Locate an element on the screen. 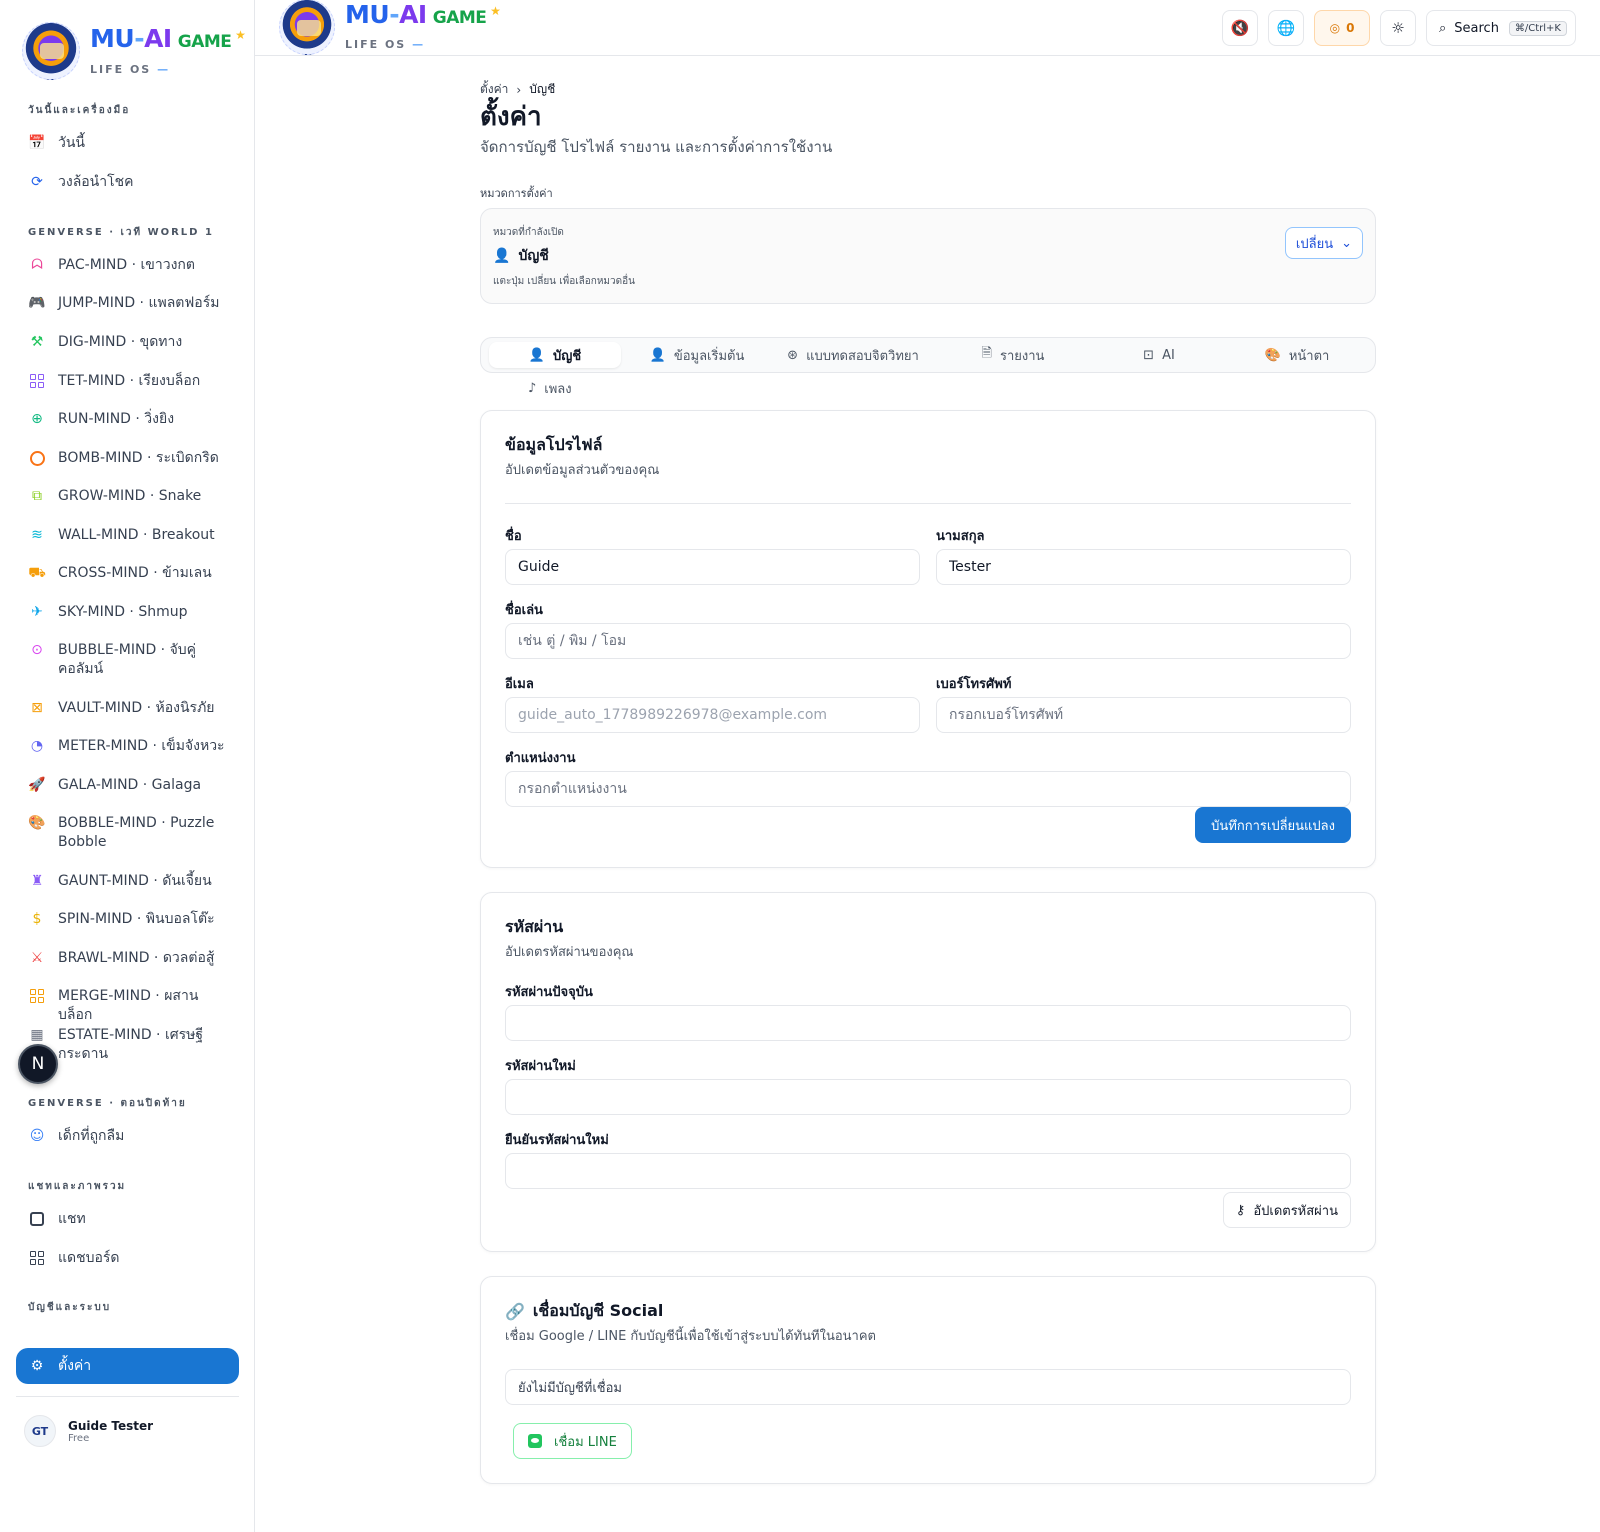  social-title: 🔗 เชื่อมบัญชี Social is located at coordinates (584, 1311).